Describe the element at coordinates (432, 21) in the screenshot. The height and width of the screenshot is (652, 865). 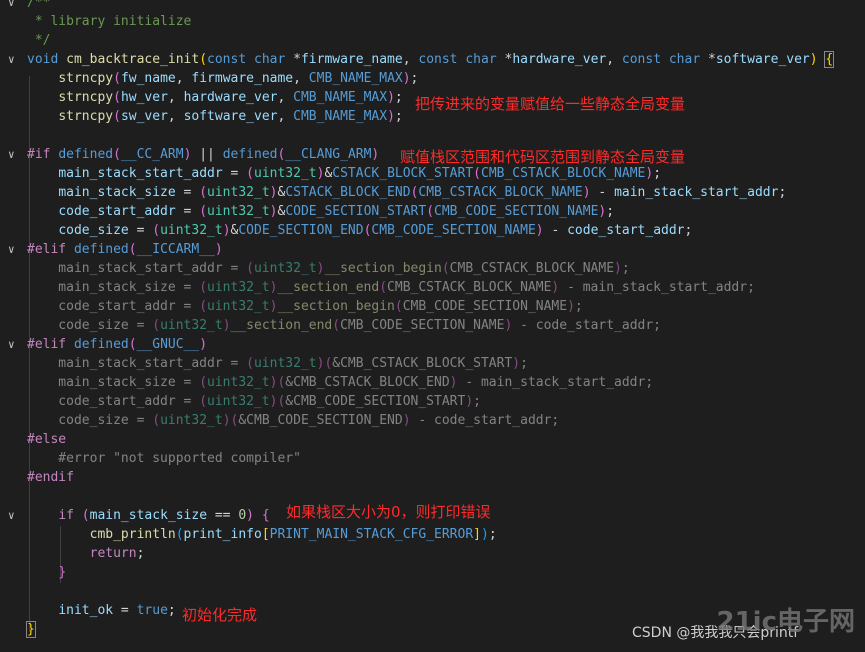
I see `code-line: * library initialize` at that location.